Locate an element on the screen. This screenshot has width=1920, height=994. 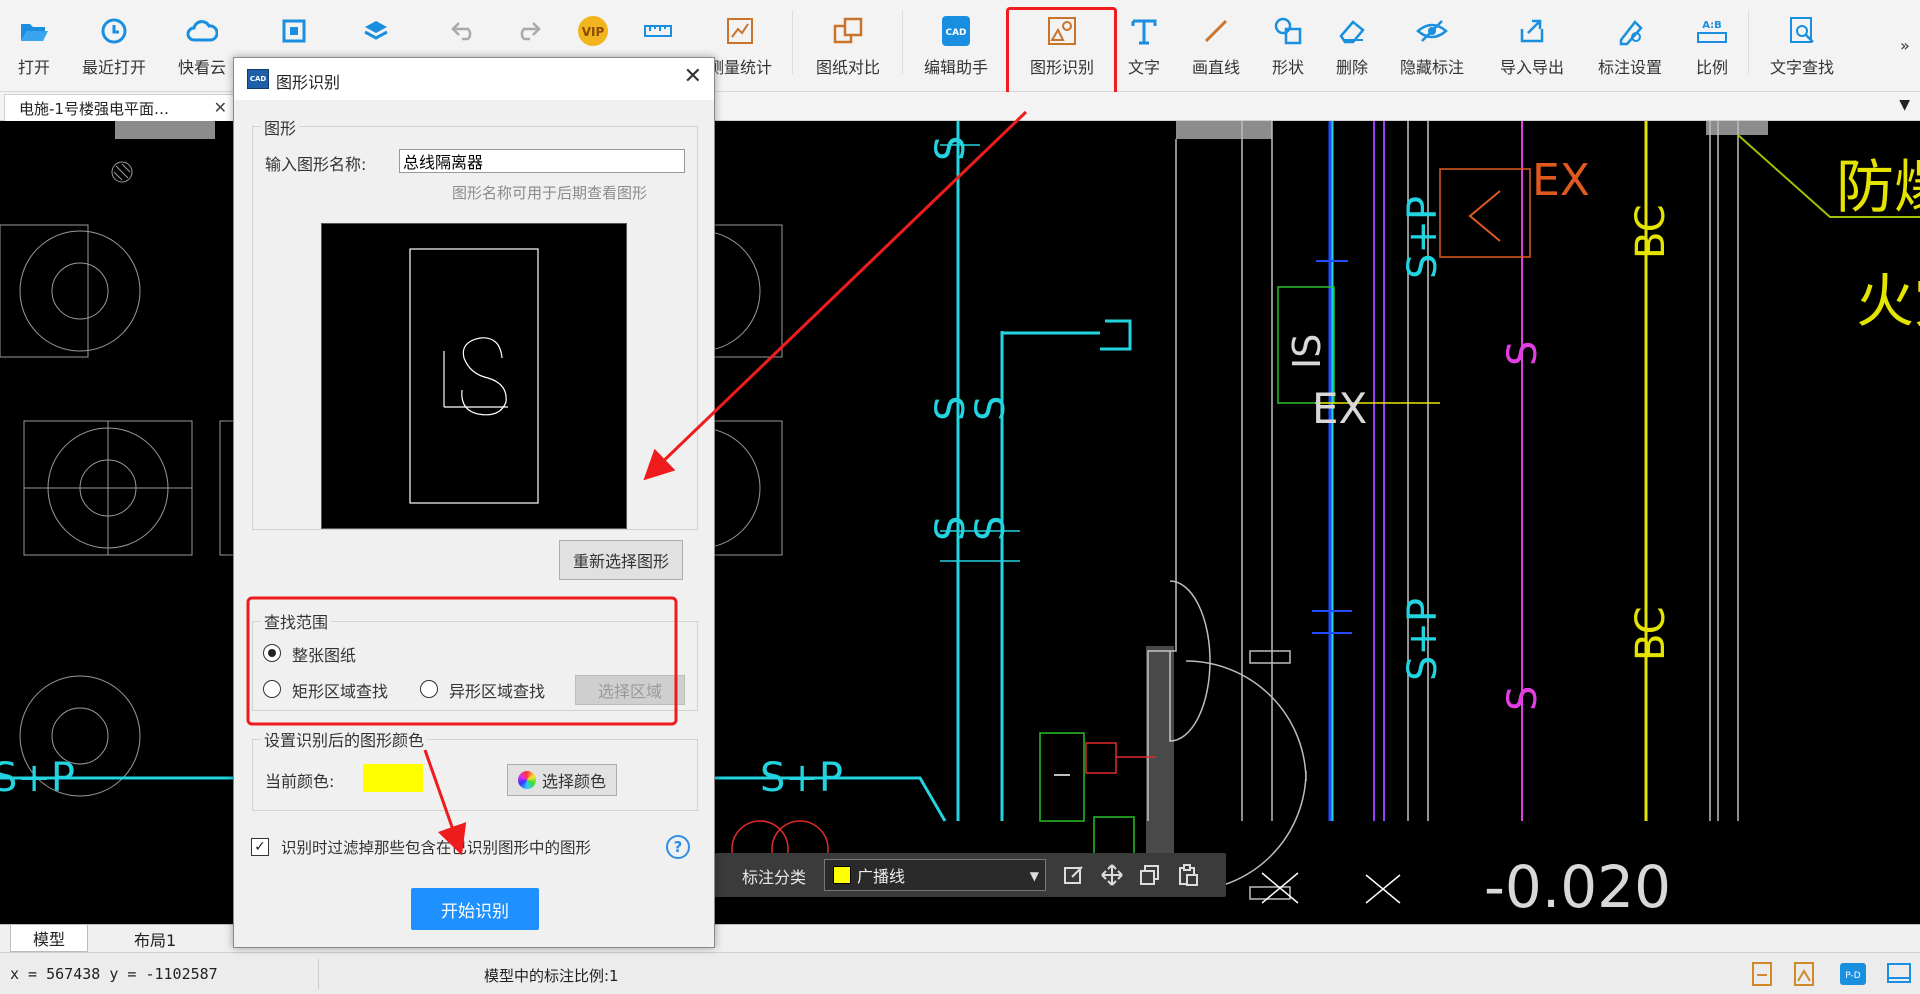
cad-label-s-magenta-1: S is located at coordinates (1523, 353).